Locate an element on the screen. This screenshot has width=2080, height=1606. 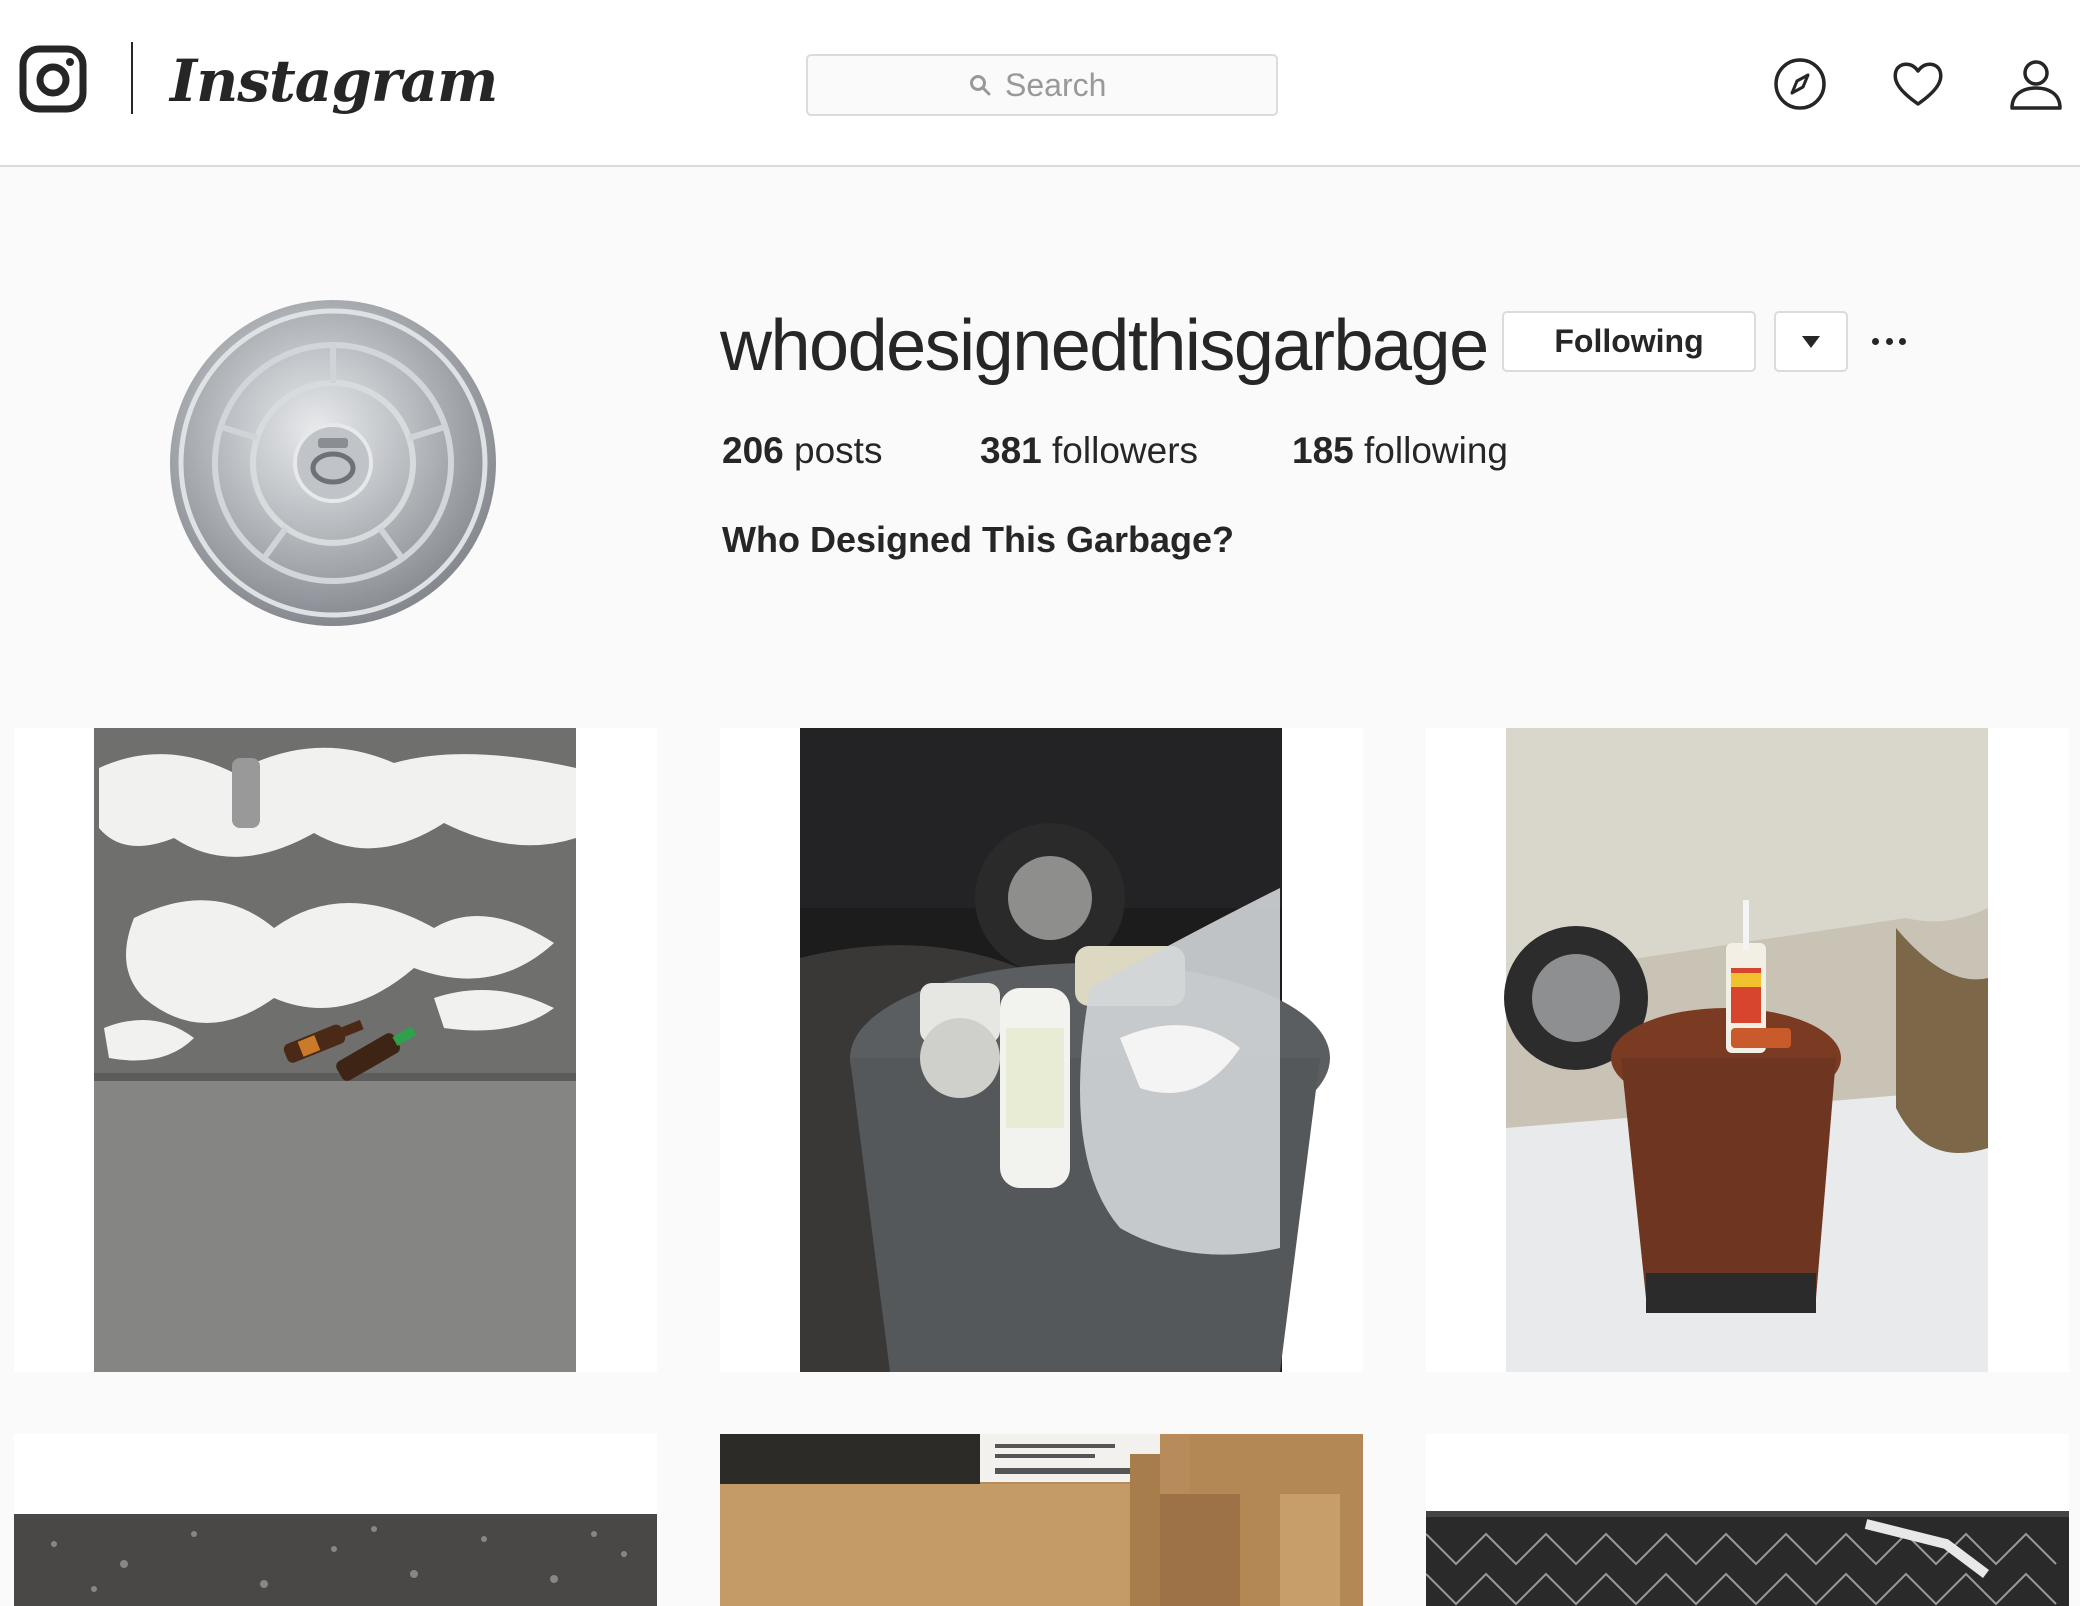
nav-divider is located at coordinates (132, 78).